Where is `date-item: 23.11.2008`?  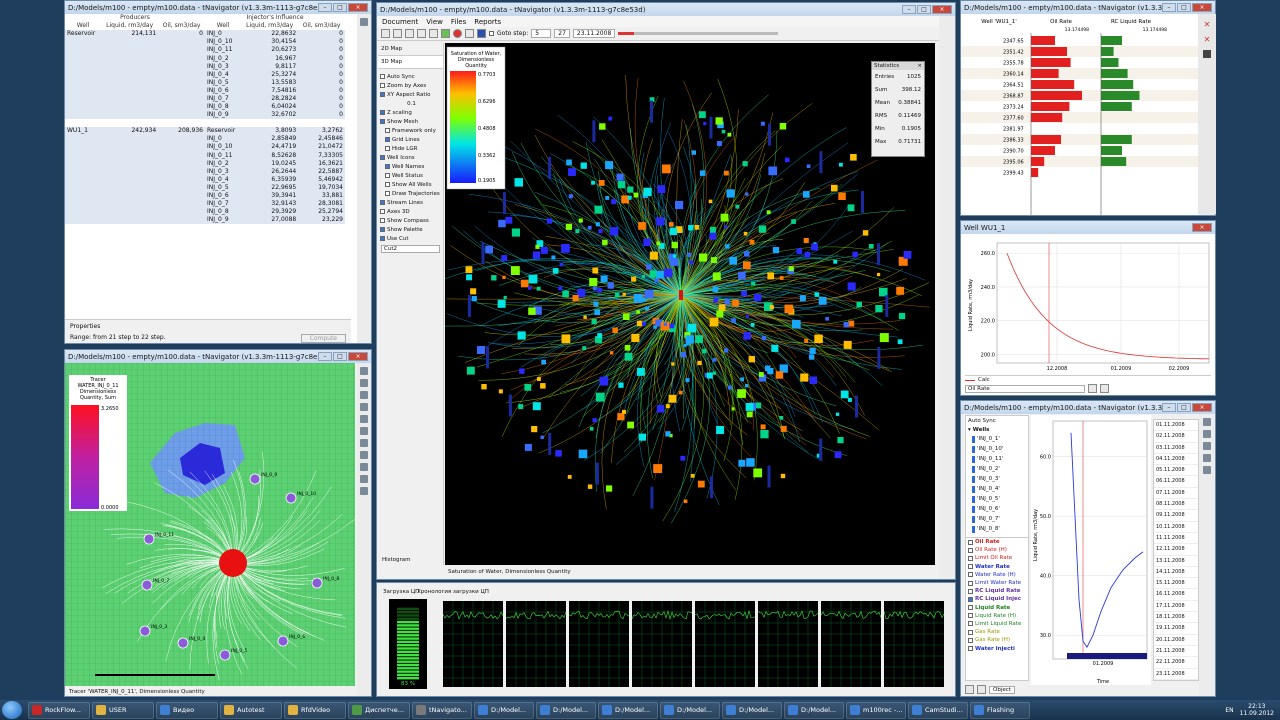 date-item: 23.11.2008 is located at coordinates (1176, 674).